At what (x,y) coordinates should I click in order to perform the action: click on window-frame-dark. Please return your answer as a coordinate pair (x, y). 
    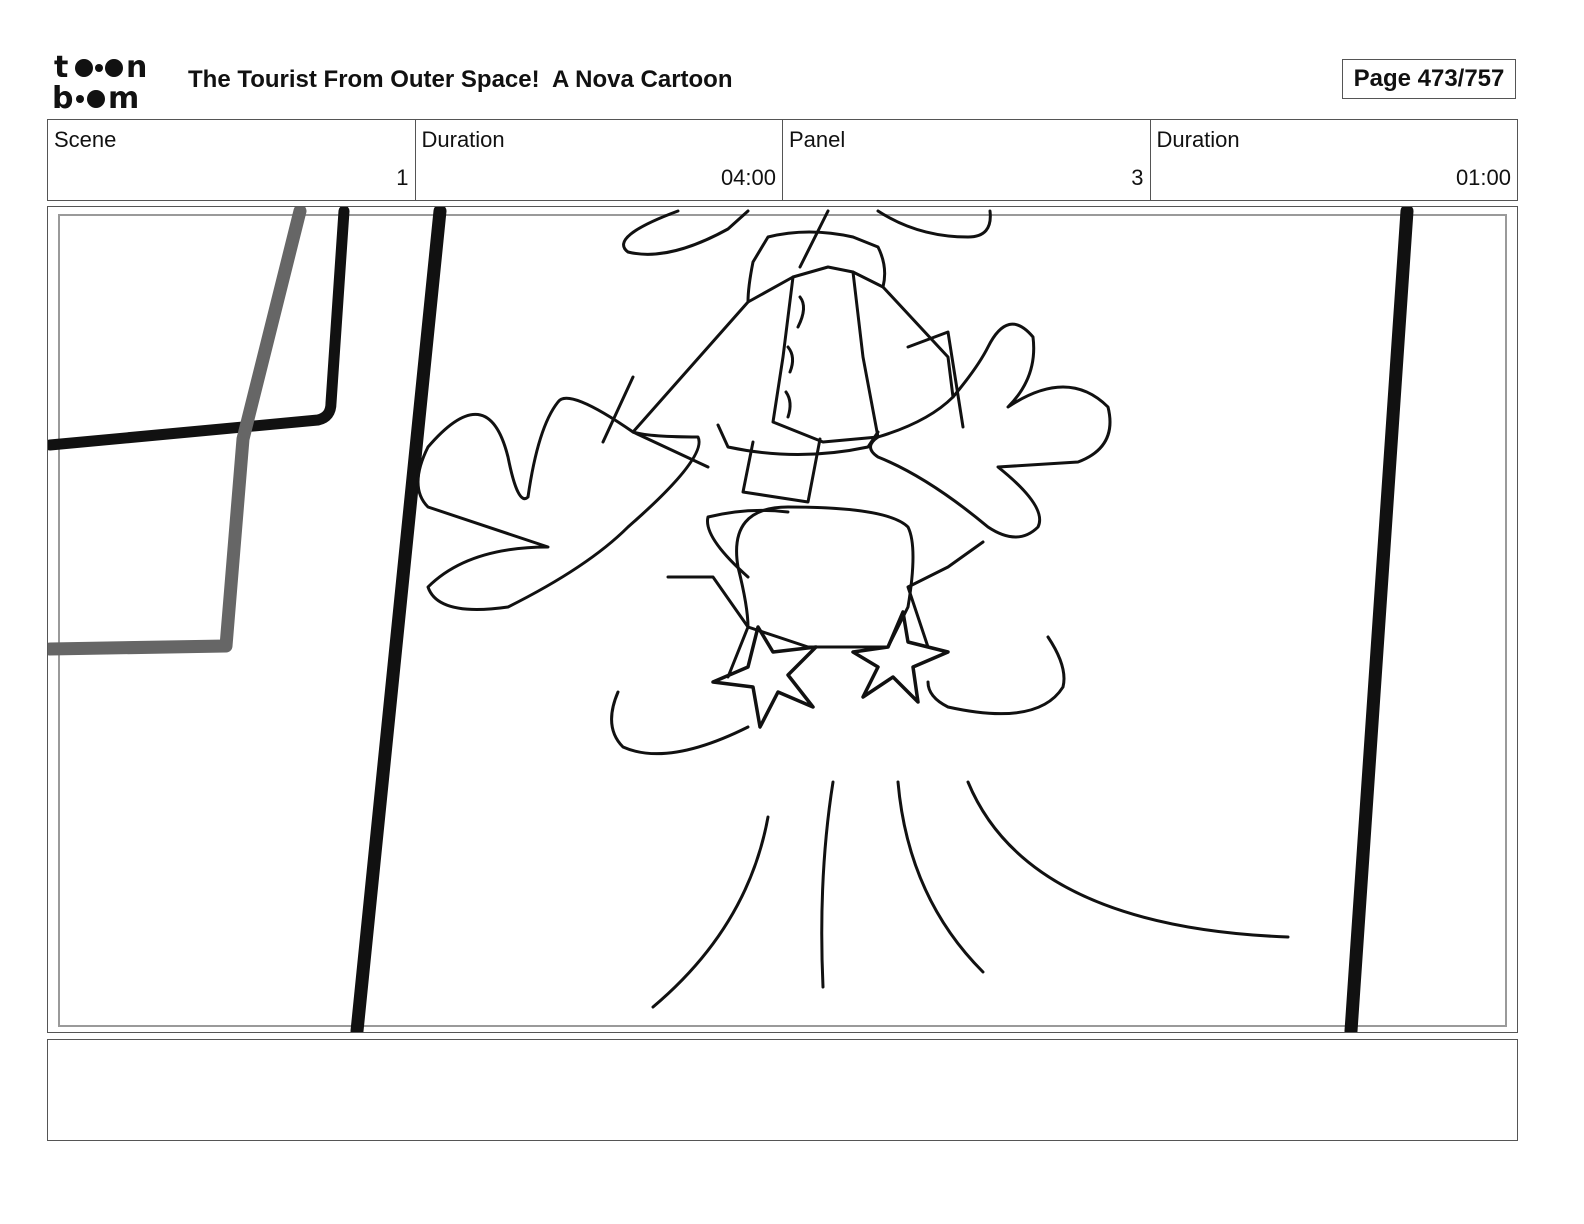
    Looking at the image, I should click on (199, 329).